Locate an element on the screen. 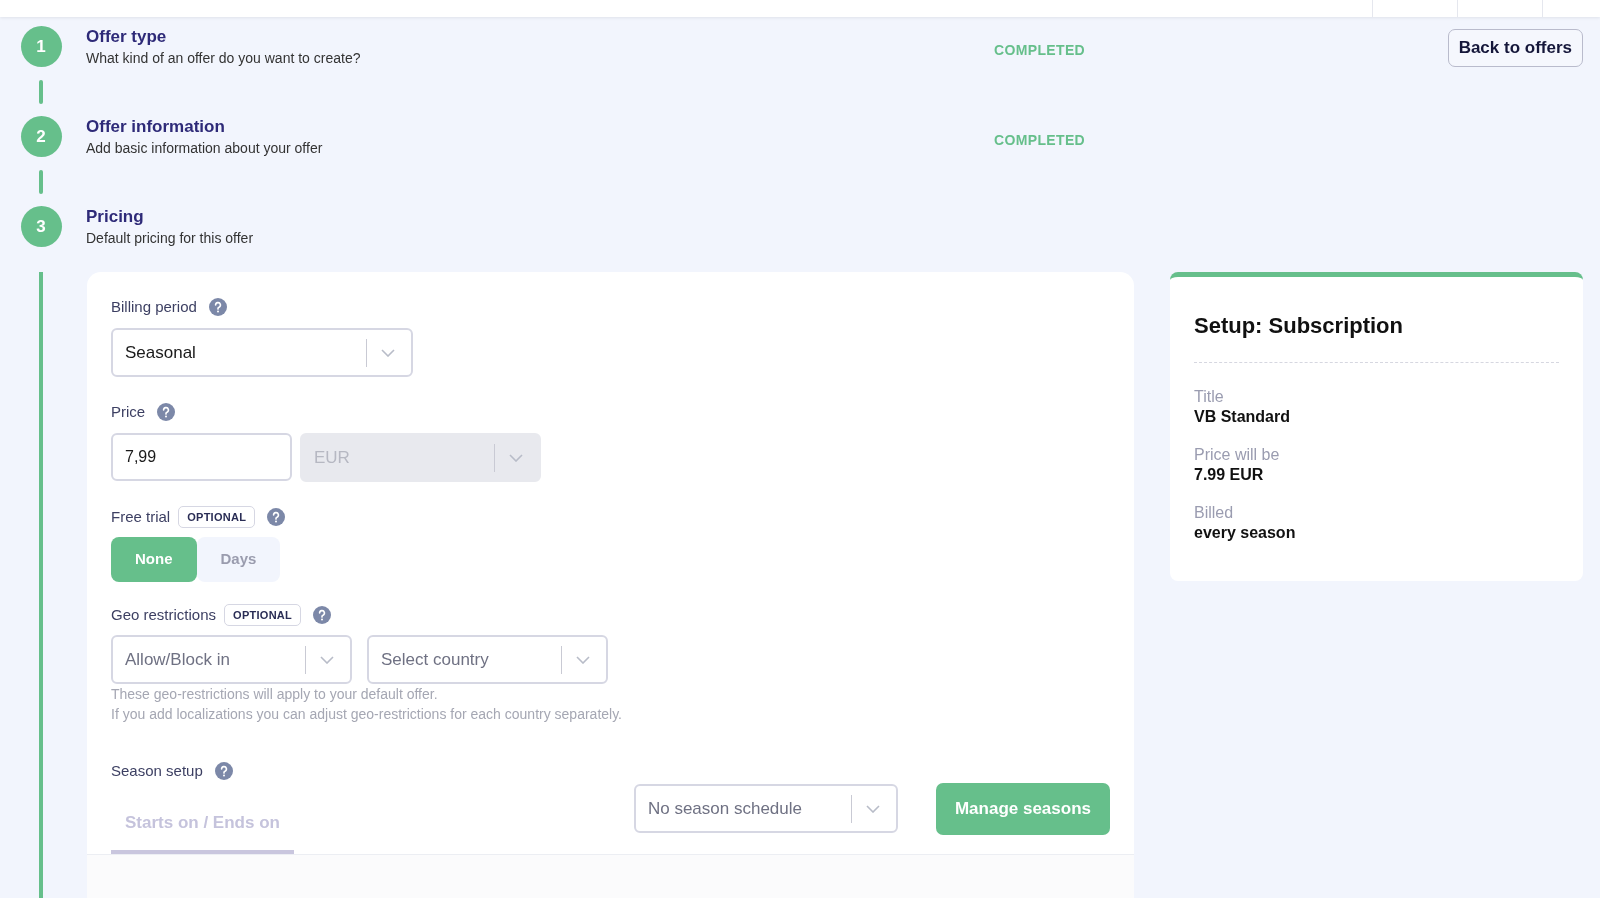 The height and width of the screenshot is (898, 1600). select-field: Seasonal is located at coordinates (262, 352).